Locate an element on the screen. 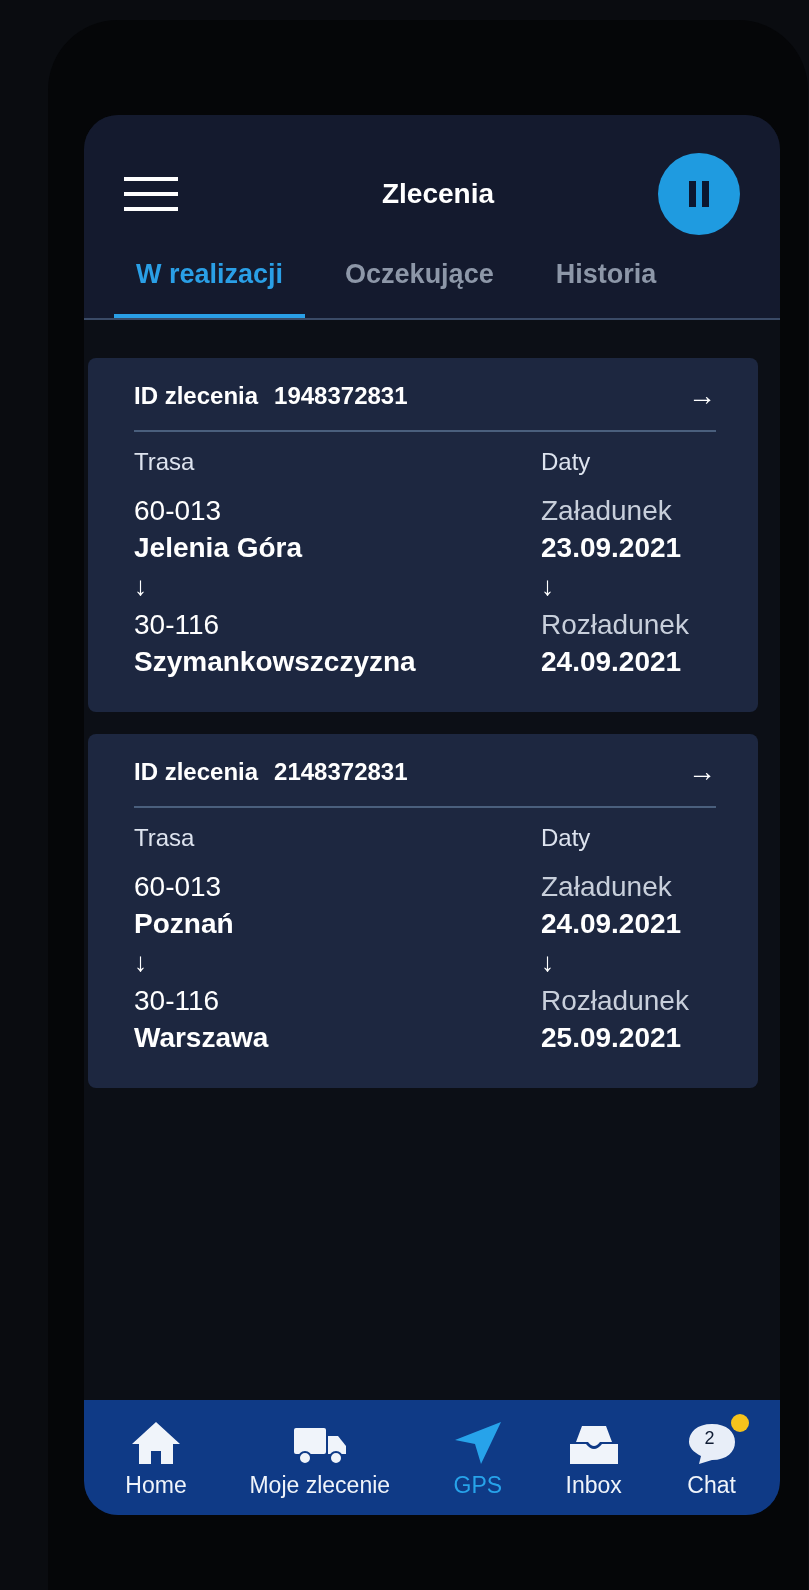 The image size is (809, 1590). unloading-date: 24.09.2021 is located at coordinates (612, 662).